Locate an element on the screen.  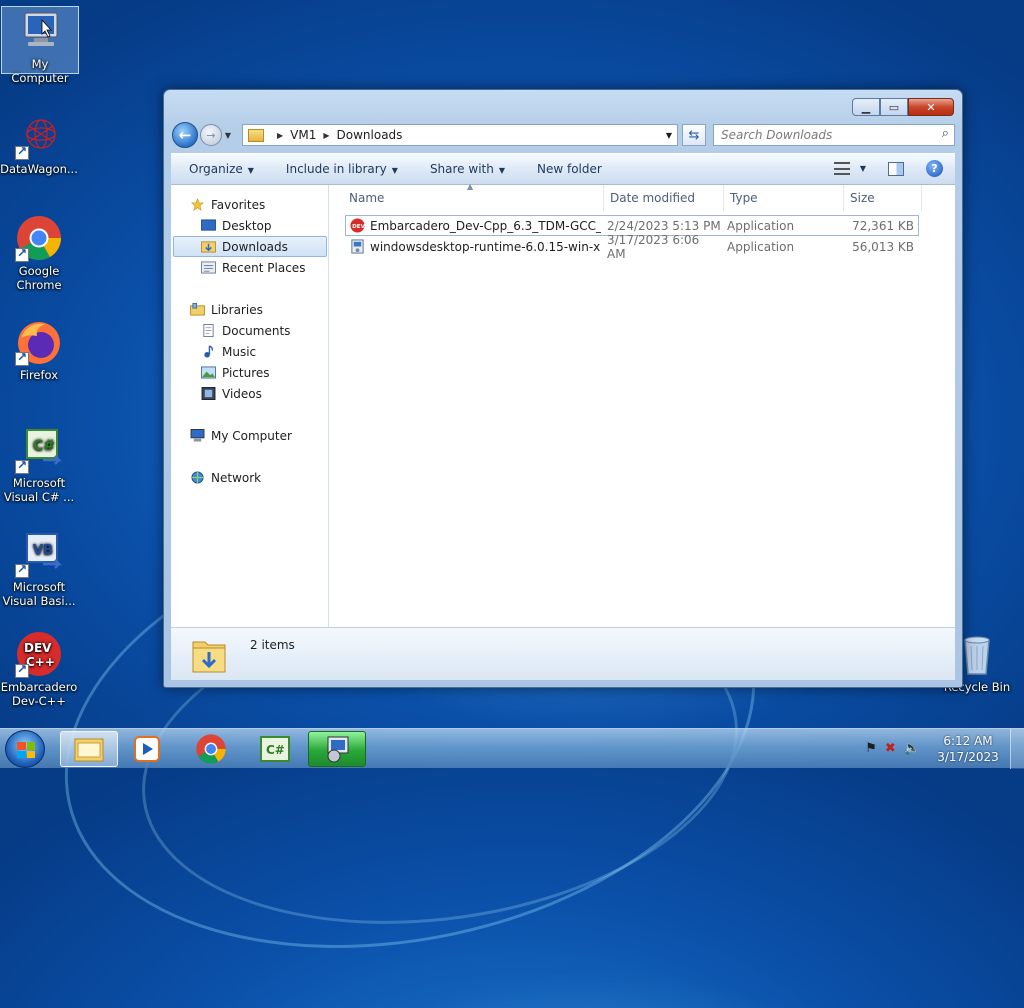
refresh-button: ⇆ is located at coordinates (694, 135).